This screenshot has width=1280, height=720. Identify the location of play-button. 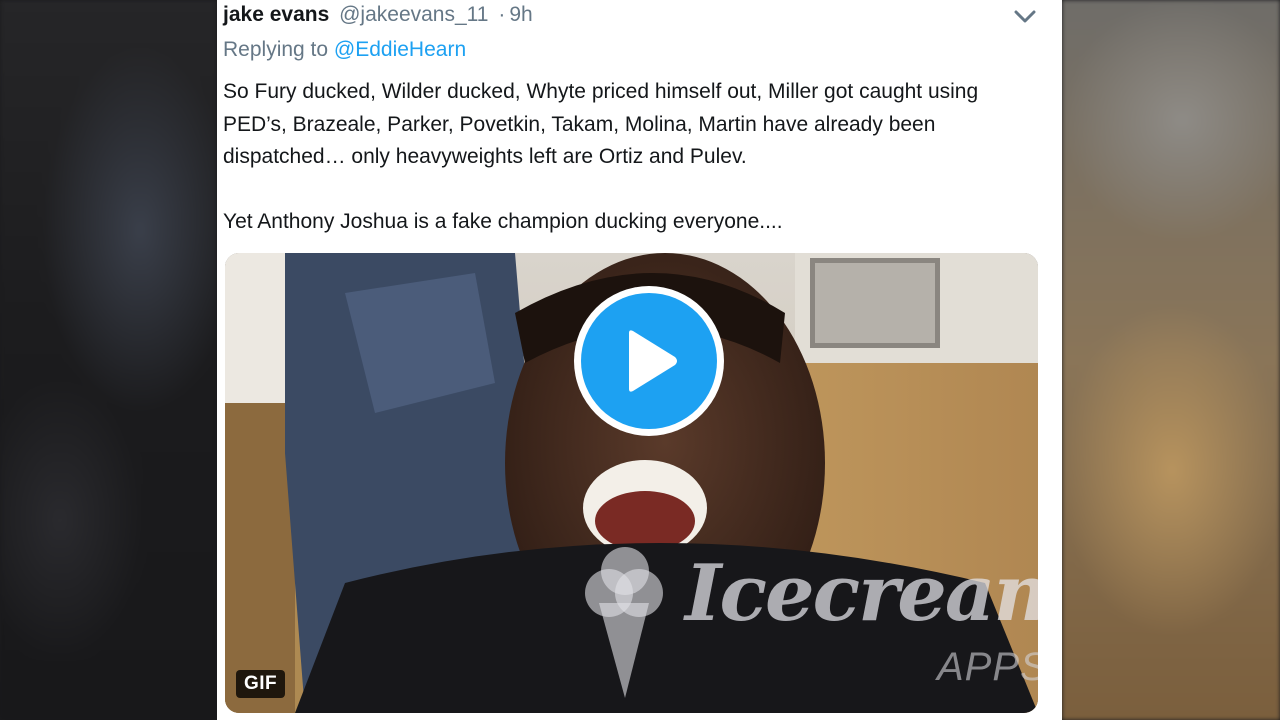
(649, 361).